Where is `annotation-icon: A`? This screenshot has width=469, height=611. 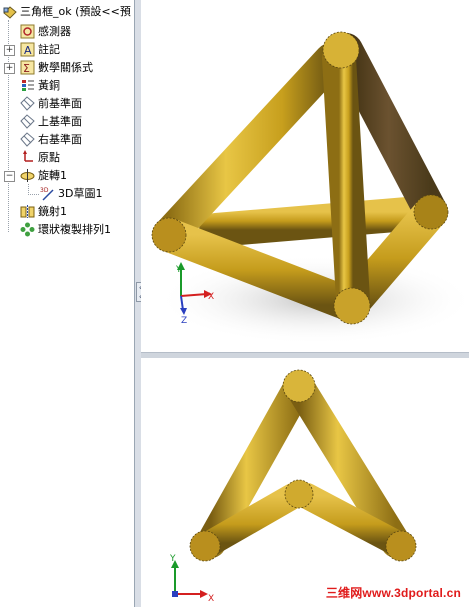
annotation-icon: A is located at coordinates (27, 49).